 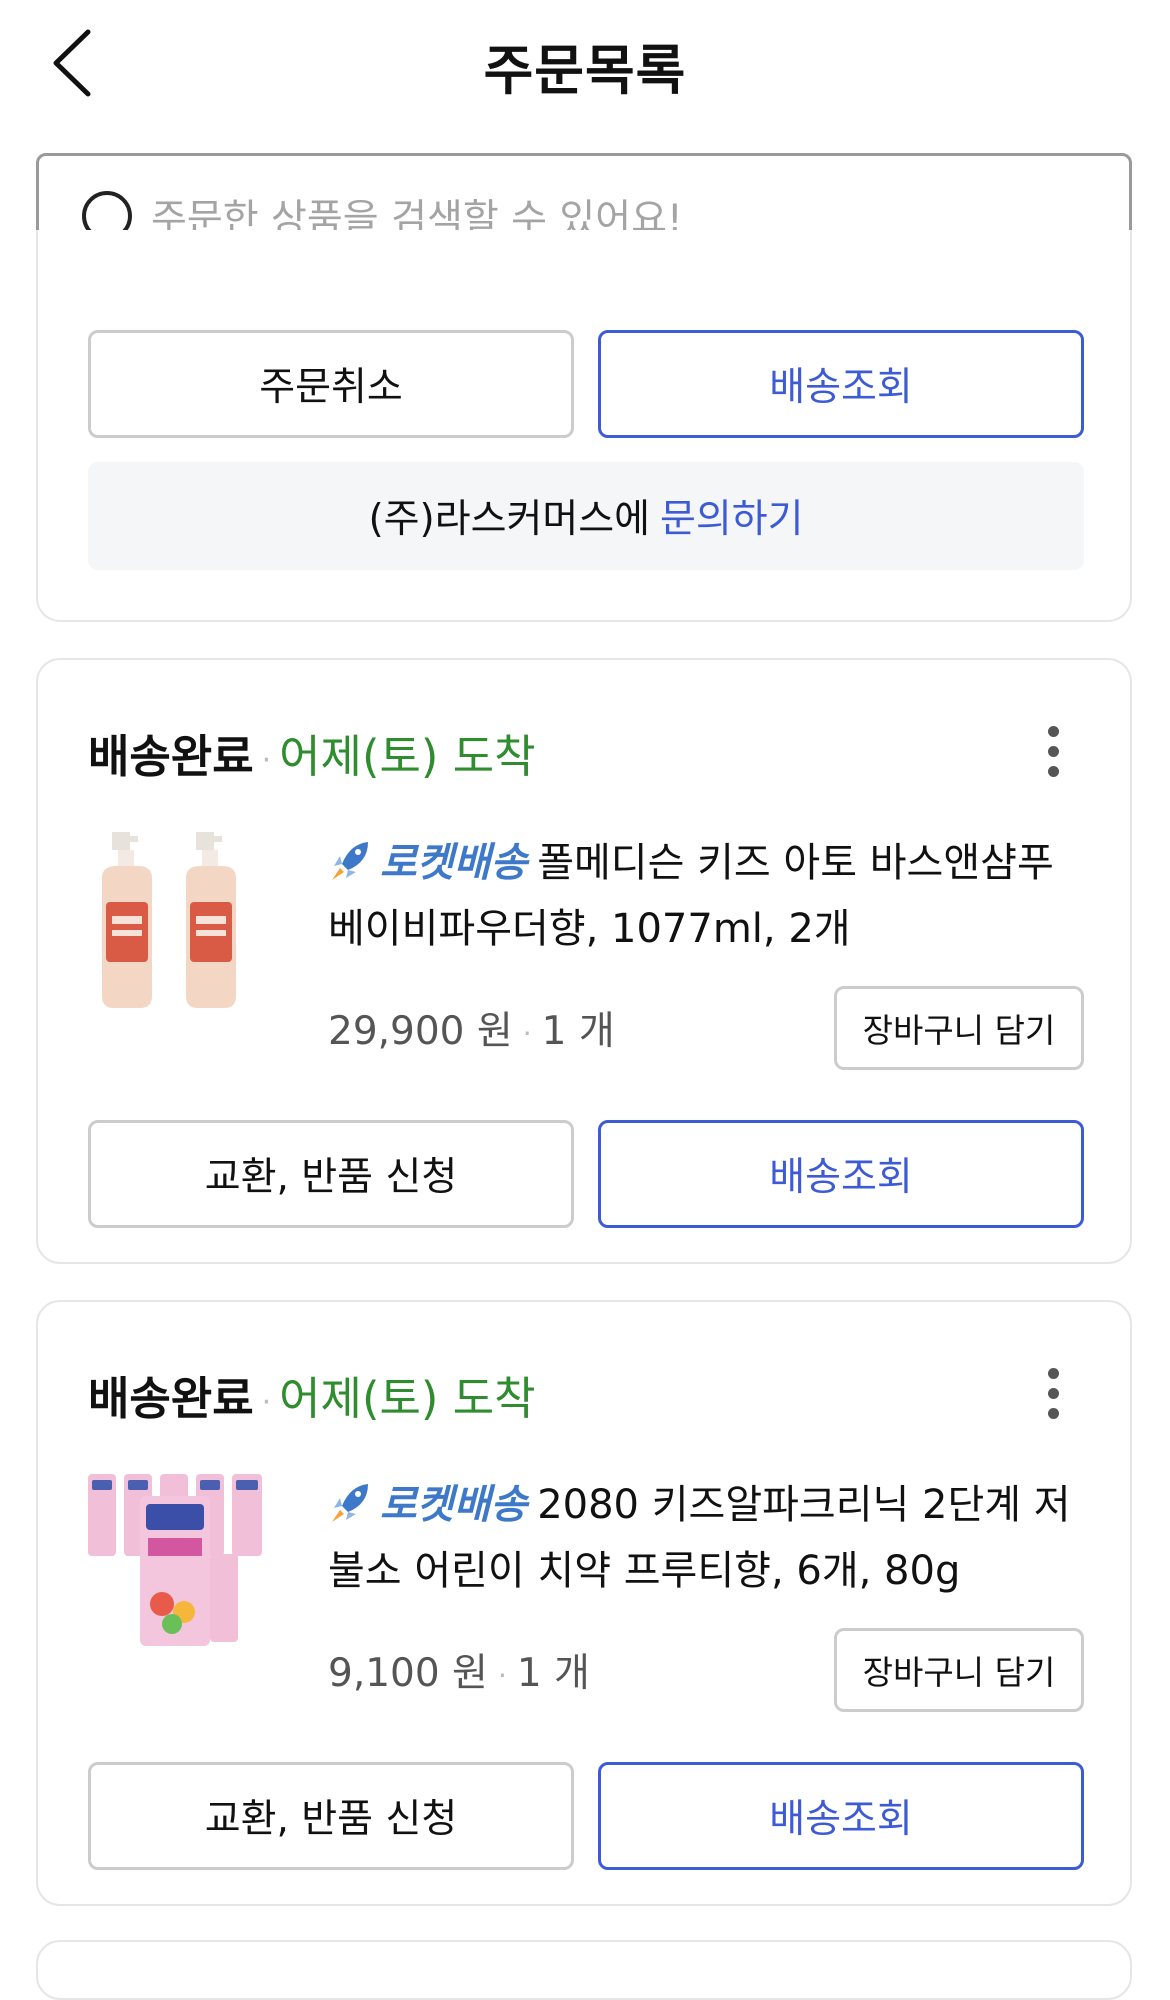 I want to click on product-name: 로켓배송 폴메디슨 키즈 아토 바스앤샴푸 베이비파우더향, 1077ml, 2개, so click(x=708, y=896).